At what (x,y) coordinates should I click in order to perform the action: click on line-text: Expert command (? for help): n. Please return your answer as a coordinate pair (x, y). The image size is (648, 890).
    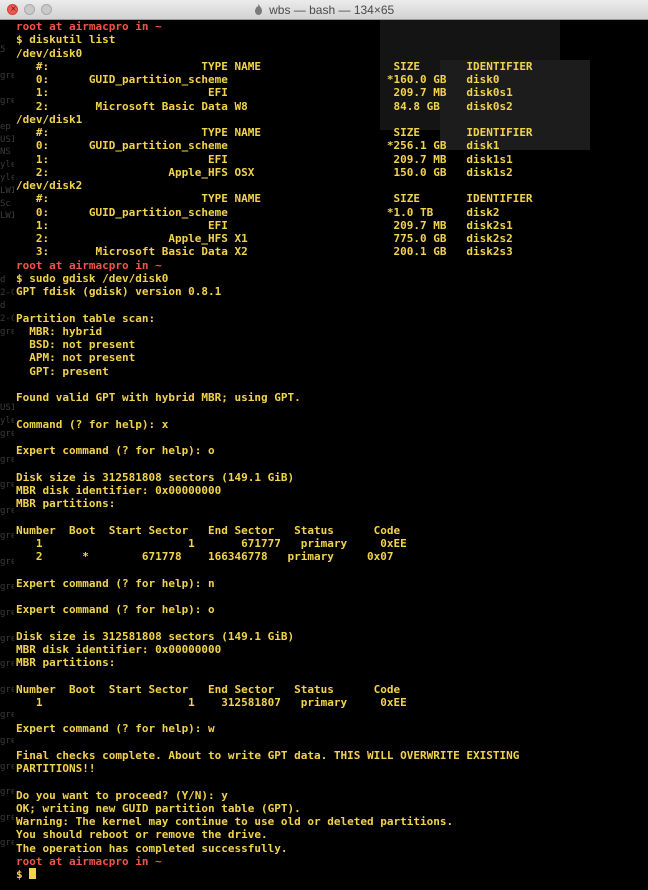
    Looking at the image, I should click on (115, 583).